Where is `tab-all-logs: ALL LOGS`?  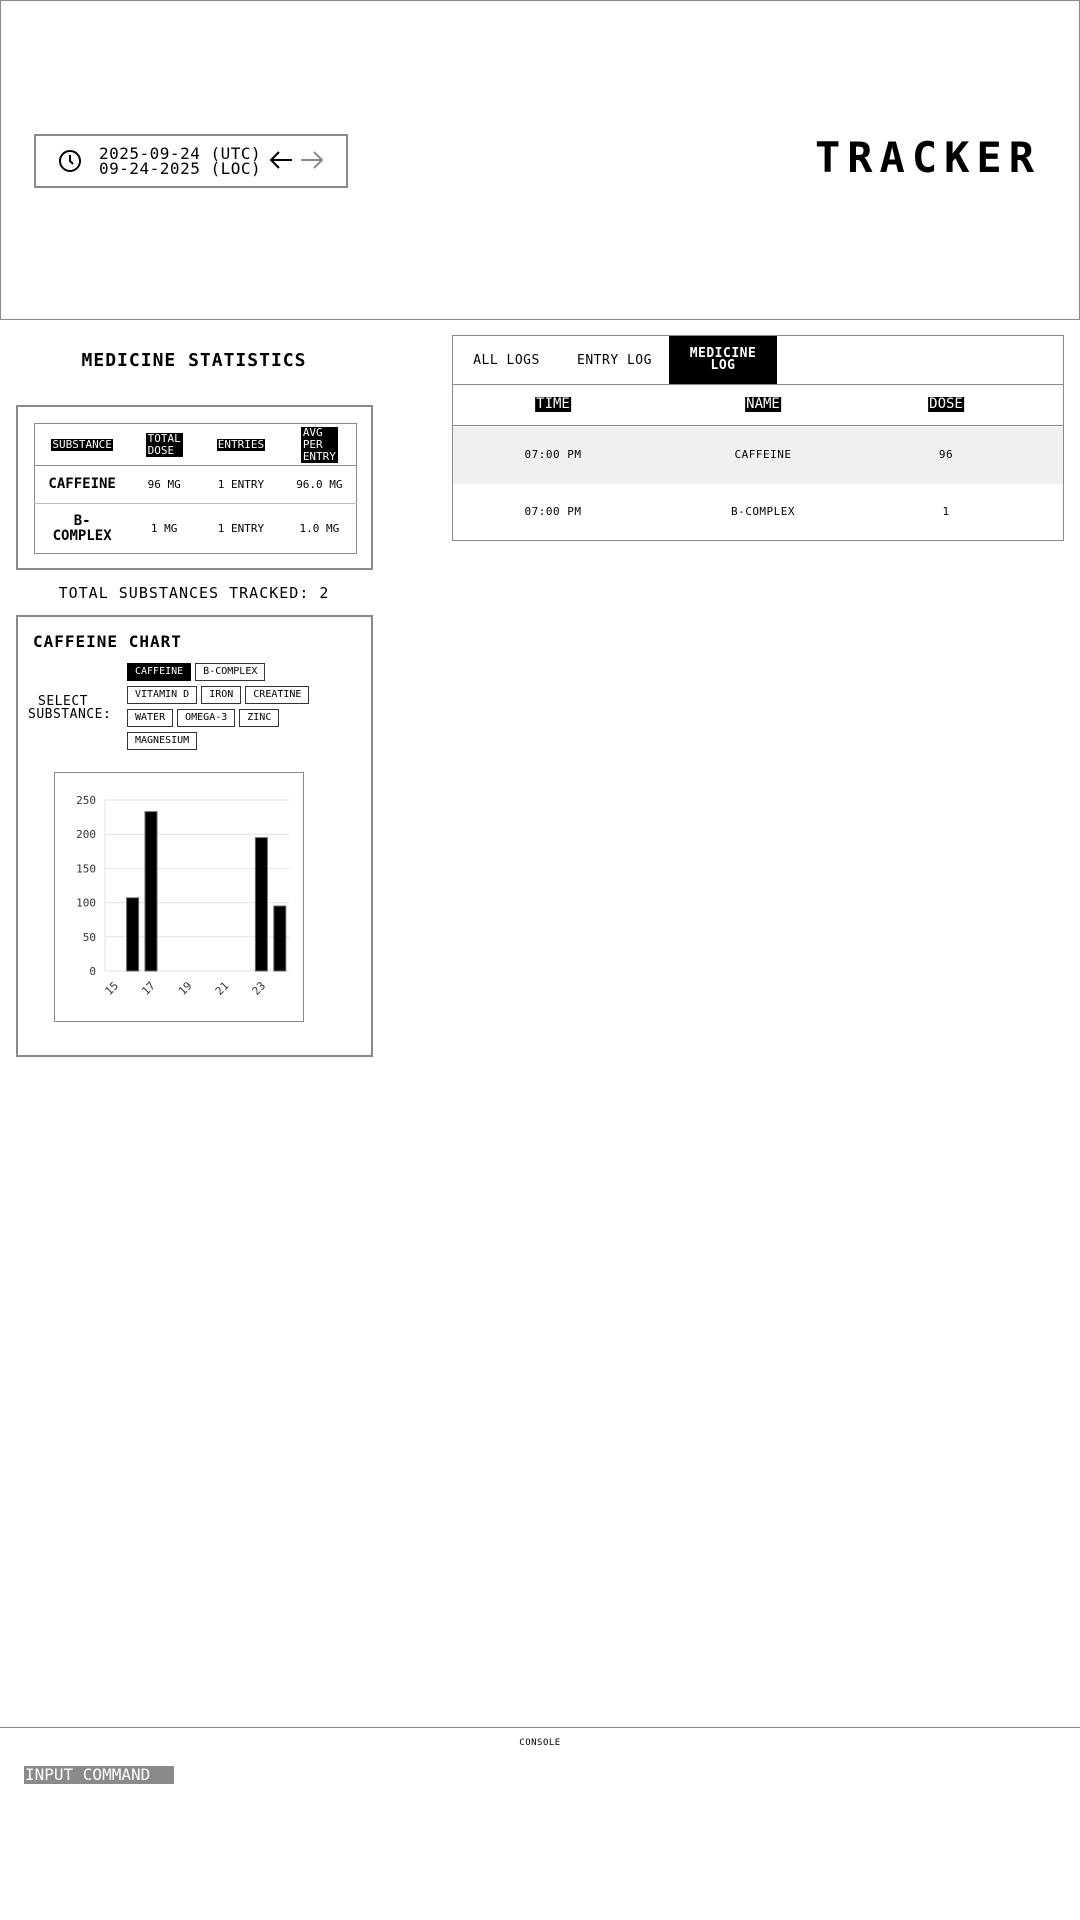 tab-all-logs: ALL LOGS is located at coordinates (506, 360).